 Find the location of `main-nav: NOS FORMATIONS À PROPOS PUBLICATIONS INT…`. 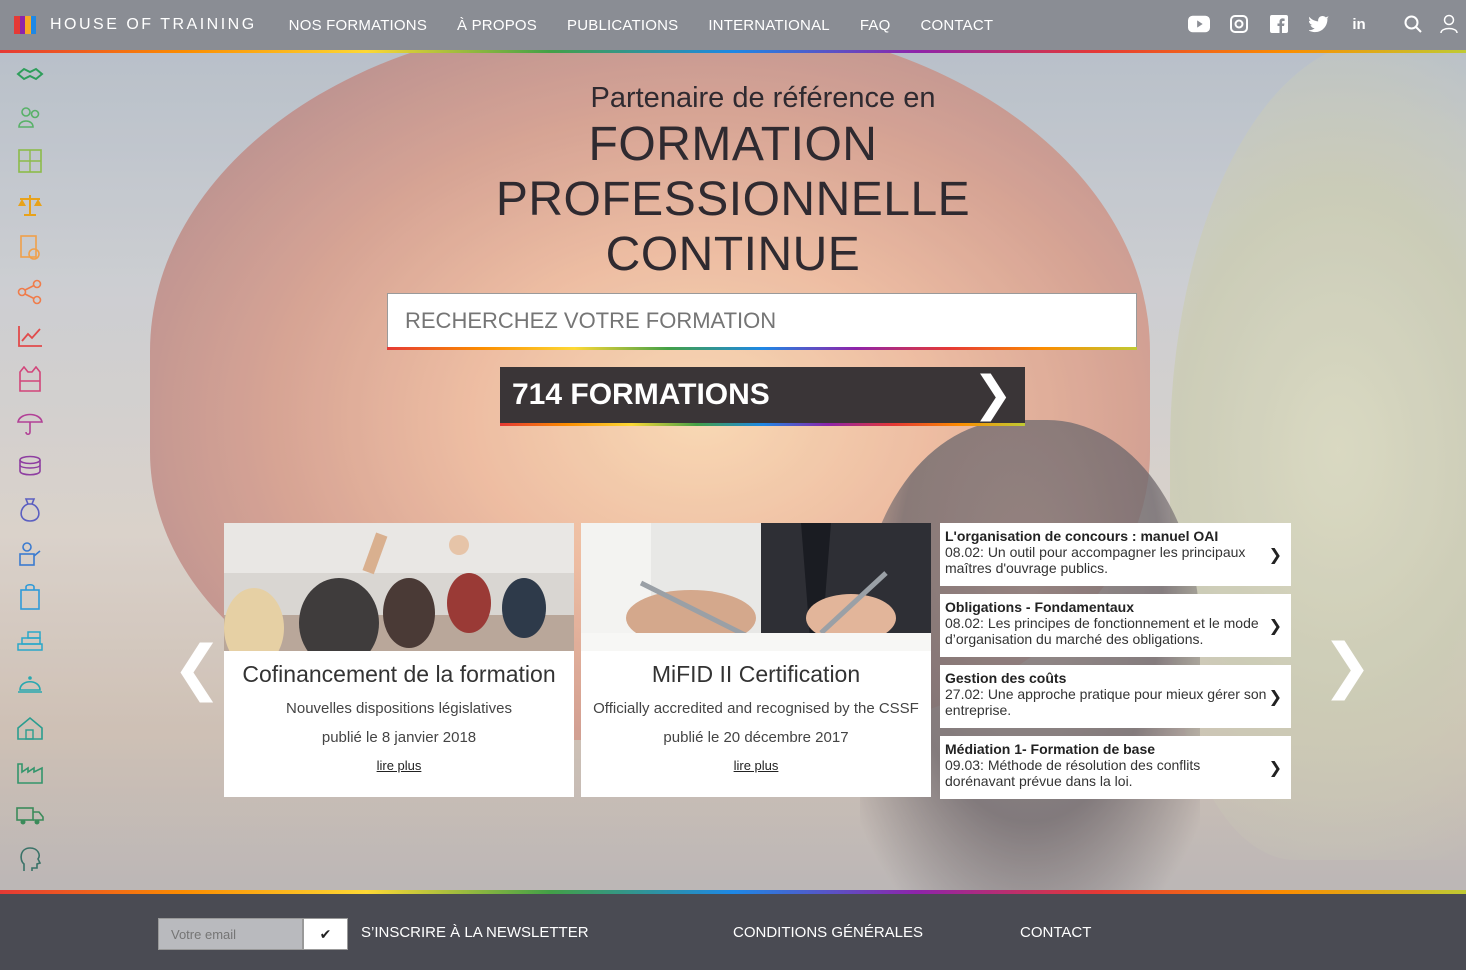

main-nav: NOS FORMATIONS À PROPOS PUBLICATIONS INT… is located at coordinates (656, 25).